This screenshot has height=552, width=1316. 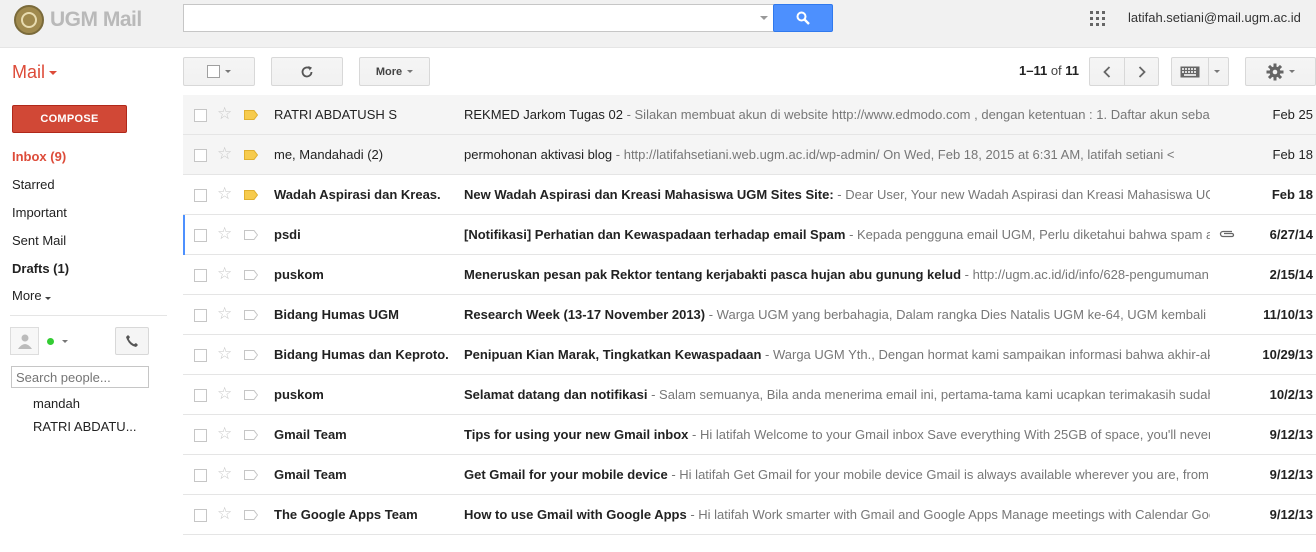 What do you see at coordinates (479, 18) in the screenshot?
I see `search-input` at bounding box center [479, 18].